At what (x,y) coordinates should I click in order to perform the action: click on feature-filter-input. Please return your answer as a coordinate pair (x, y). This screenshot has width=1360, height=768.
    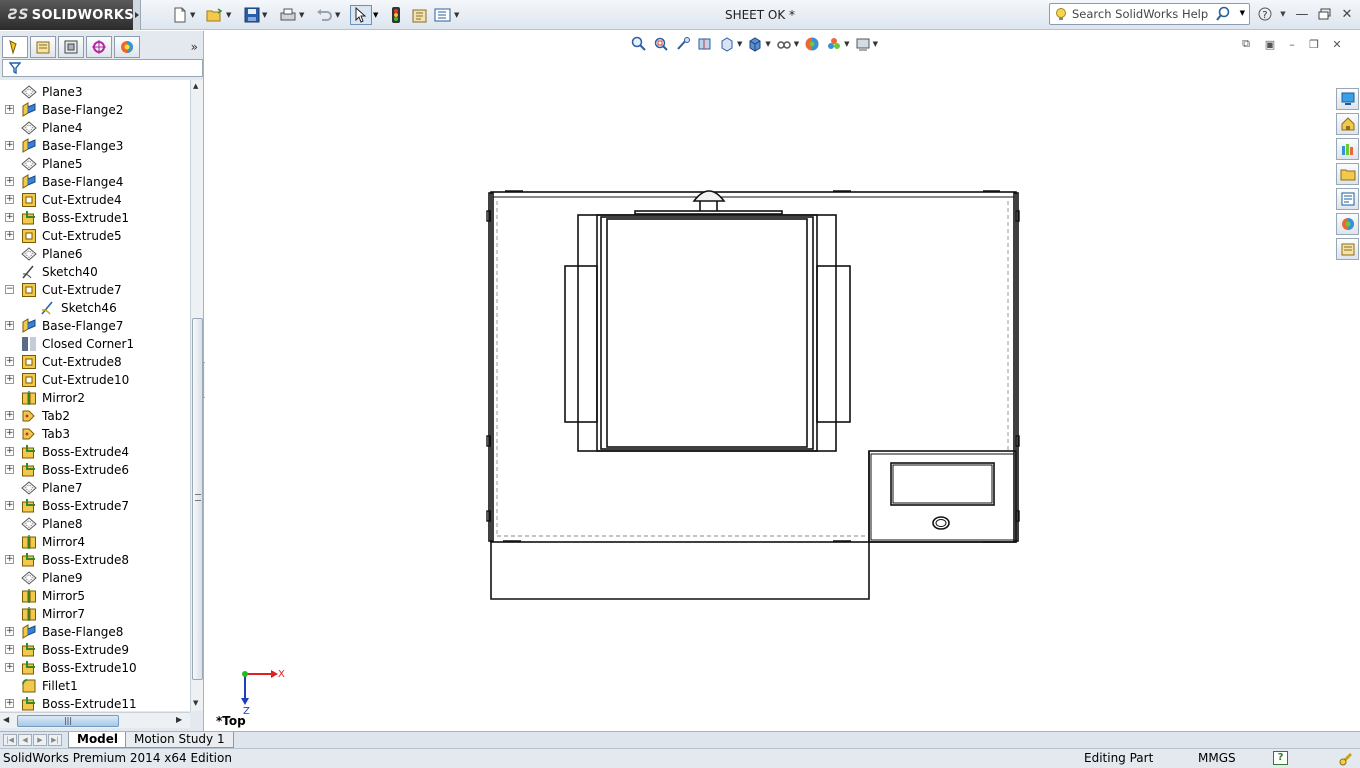
    Looking at the image, I should click on (102, 68).